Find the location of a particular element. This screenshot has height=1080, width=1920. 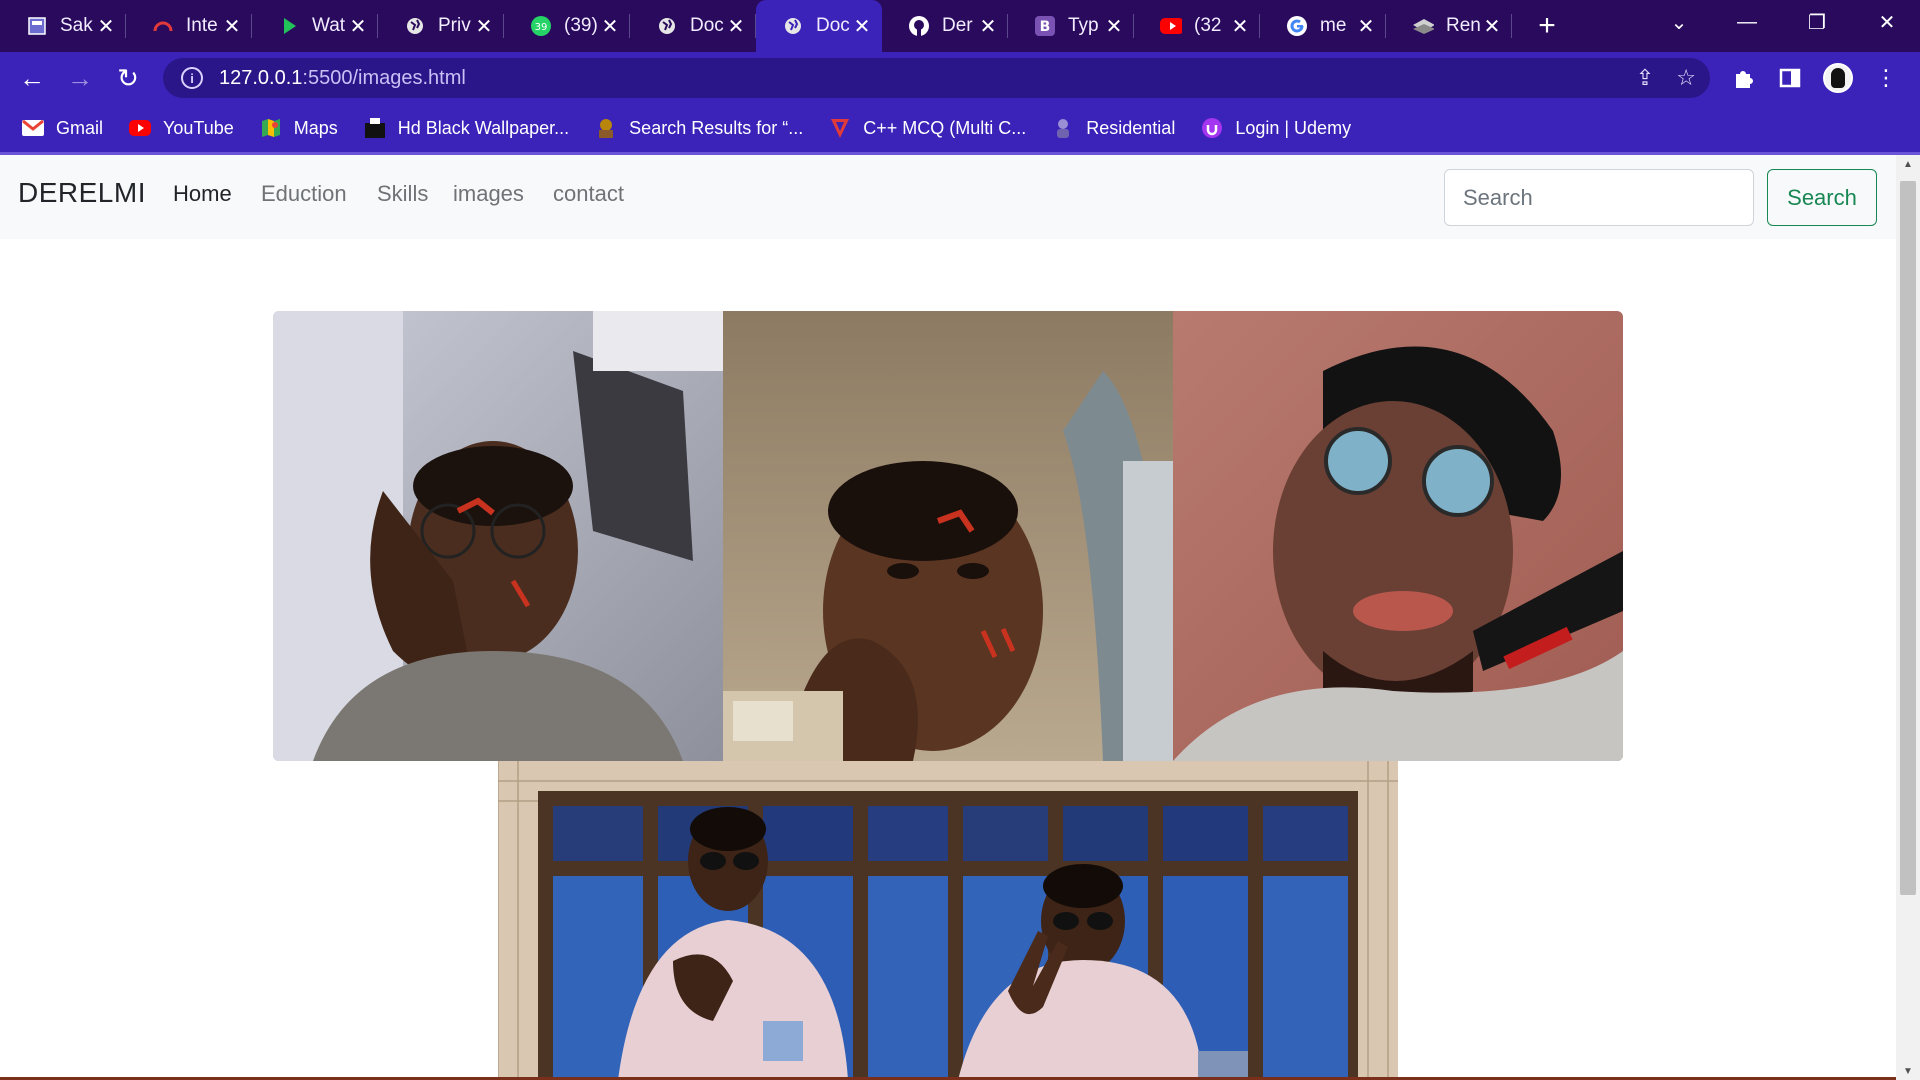

bootstrap-icon: B is located at coordinates (1045, 26).